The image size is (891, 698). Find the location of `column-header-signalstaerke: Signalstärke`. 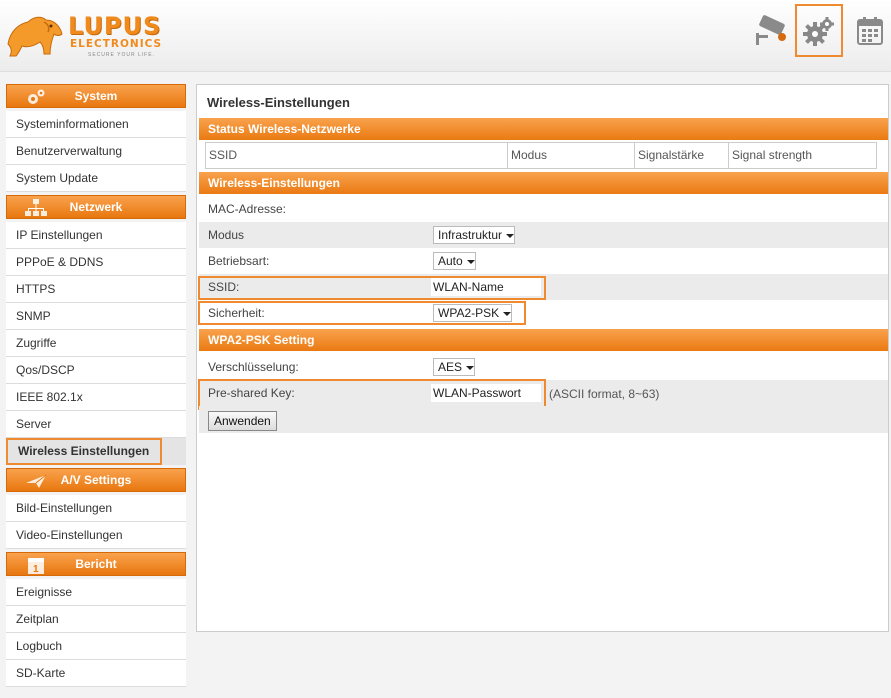

column-header-signalstaerke: Signalstärke is located at coordinates (682, 155).